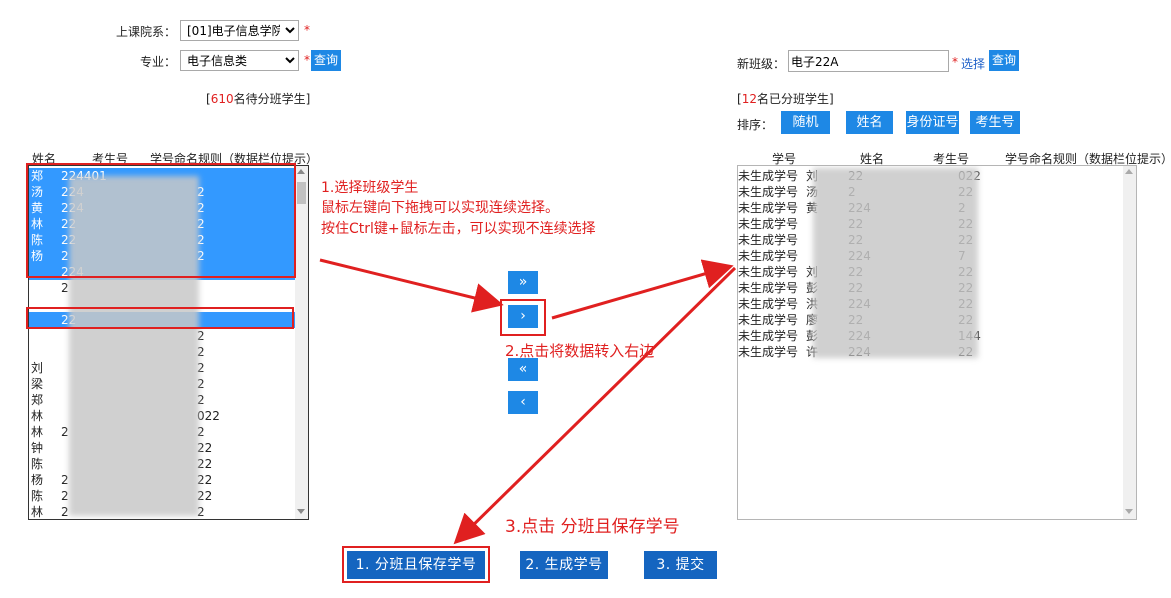 The width and height of the screenshot is (1171, 598). I want to click on left-item-name: 梁, so click(37, 384).